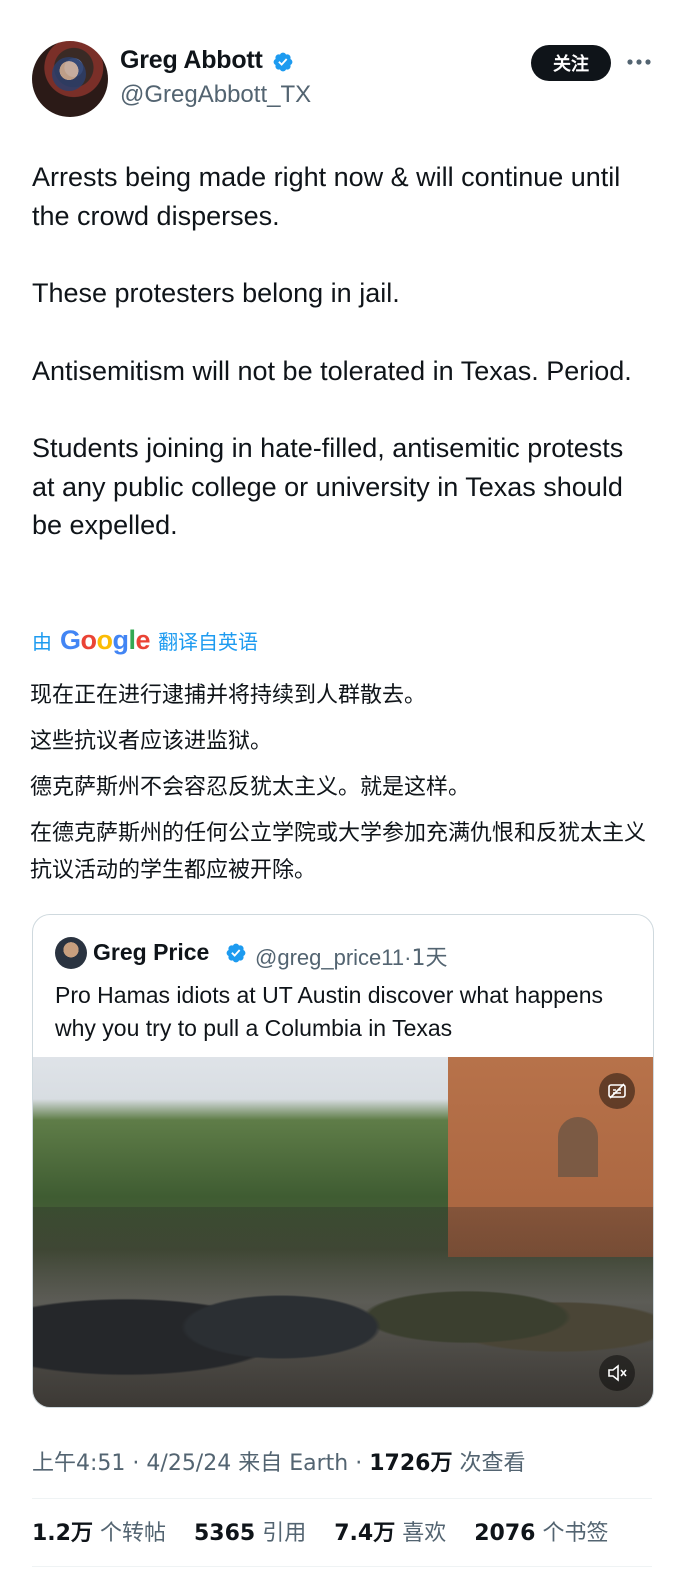 This screenshot has height=1581, width=690. I want to click on quoted-tweet-time: 1天, so click(429, 958).